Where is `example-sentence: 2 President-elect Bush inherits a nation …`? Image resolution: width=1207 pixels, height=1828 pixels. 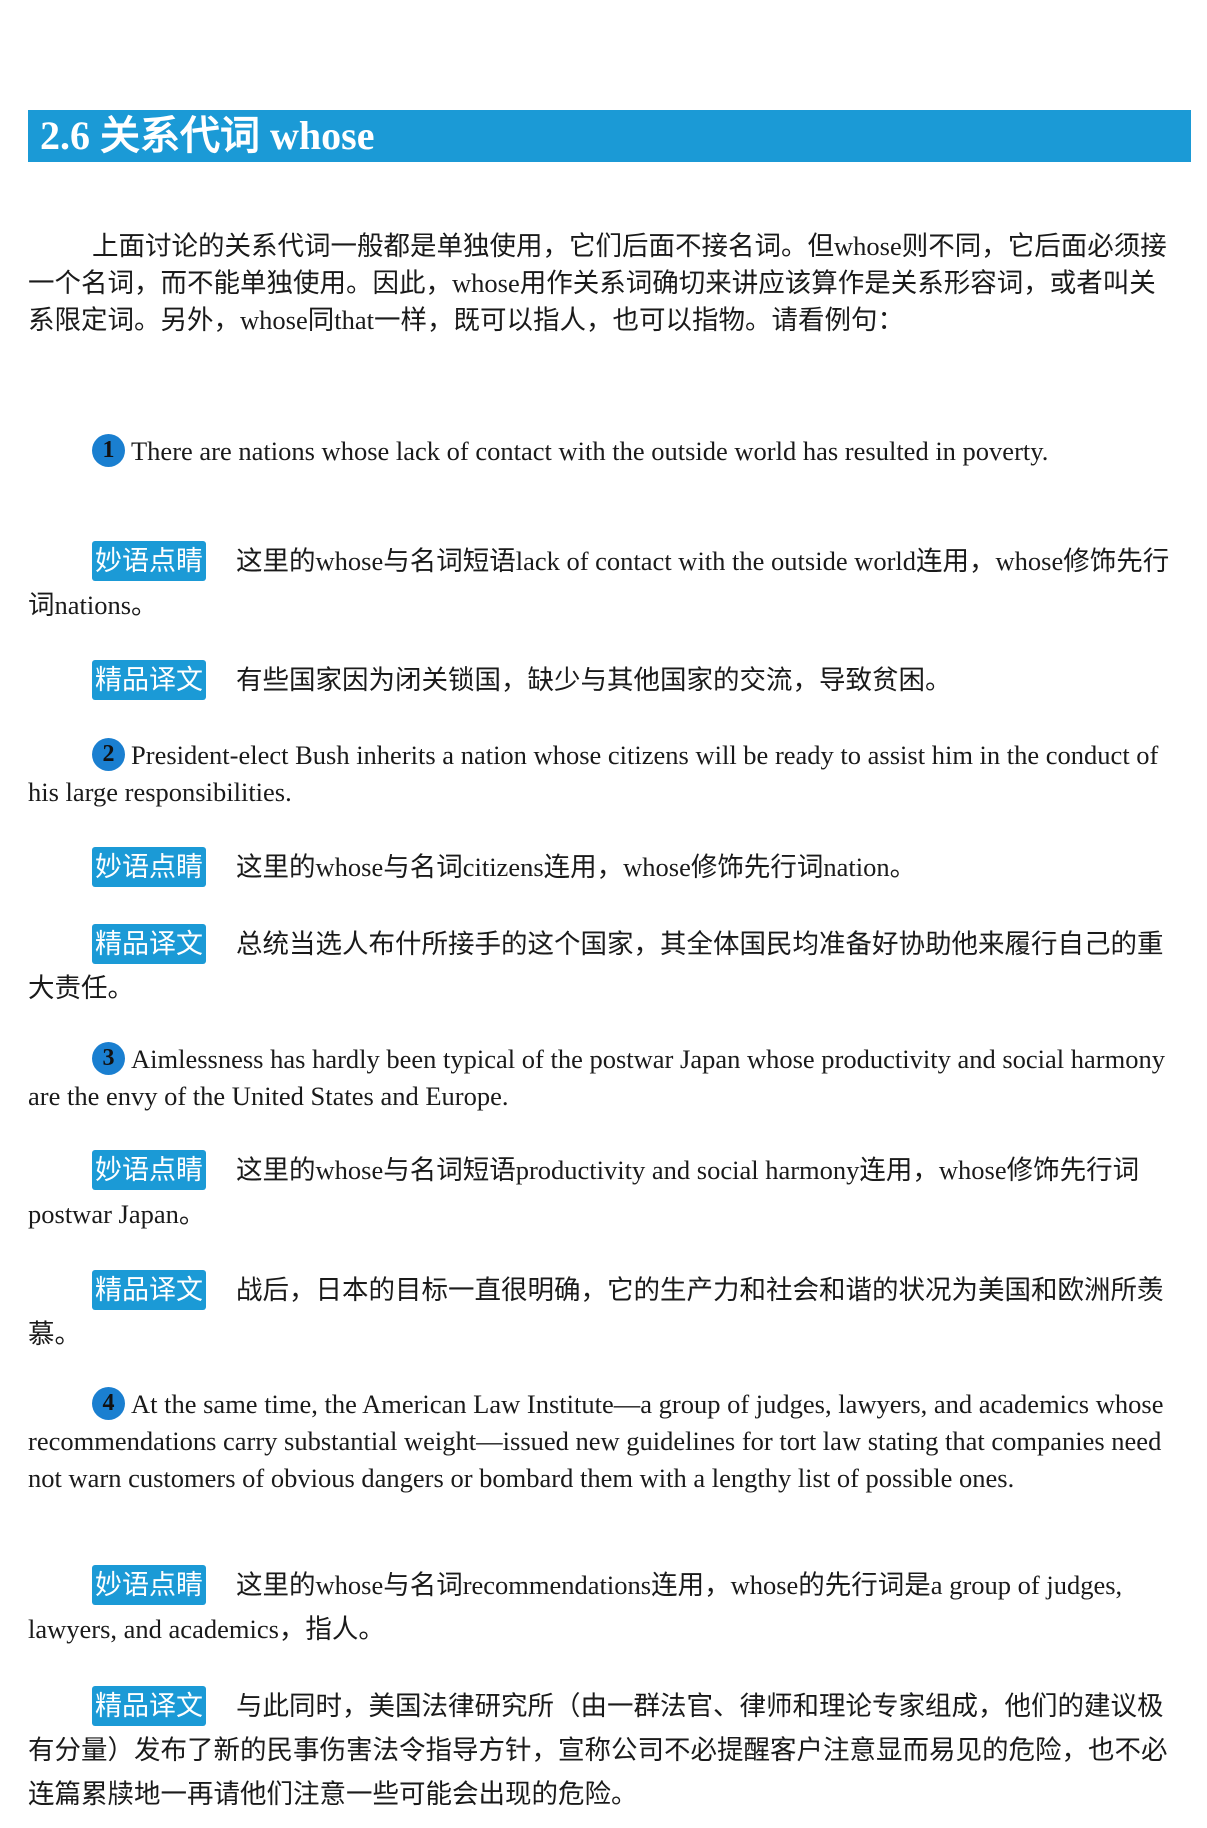
example-sentence: 2 President-elect Bush inherits a nation … is located at coordinates (604, 774).